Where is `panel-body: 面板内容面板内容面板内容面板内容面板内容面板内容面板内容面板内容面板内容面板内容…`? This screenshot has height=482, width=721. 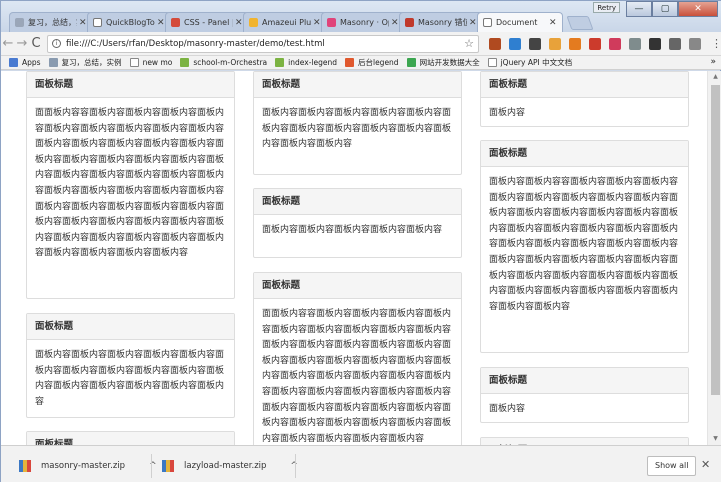
panel-body: 面板内容面板内容面板内容面板内容面板内容面板内容面板内容面板内容面板内容面板内容… is located at coordinates (357, 129).